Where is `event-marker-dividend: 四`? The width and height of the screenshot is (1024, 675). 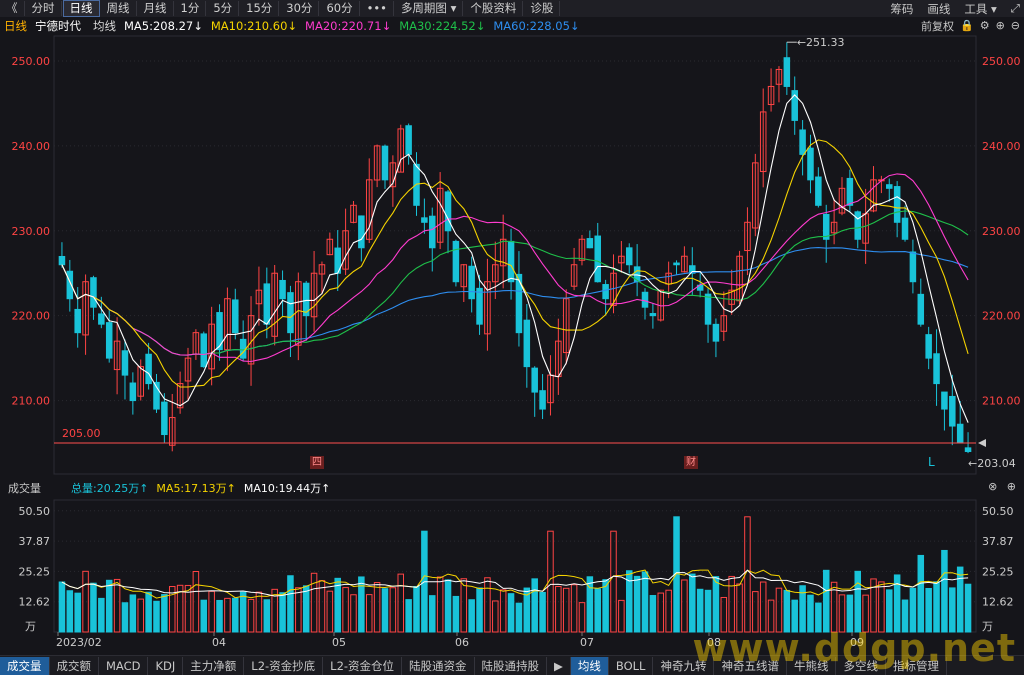
event-marker-dividend: 四 is located at coordinates (317, 462).